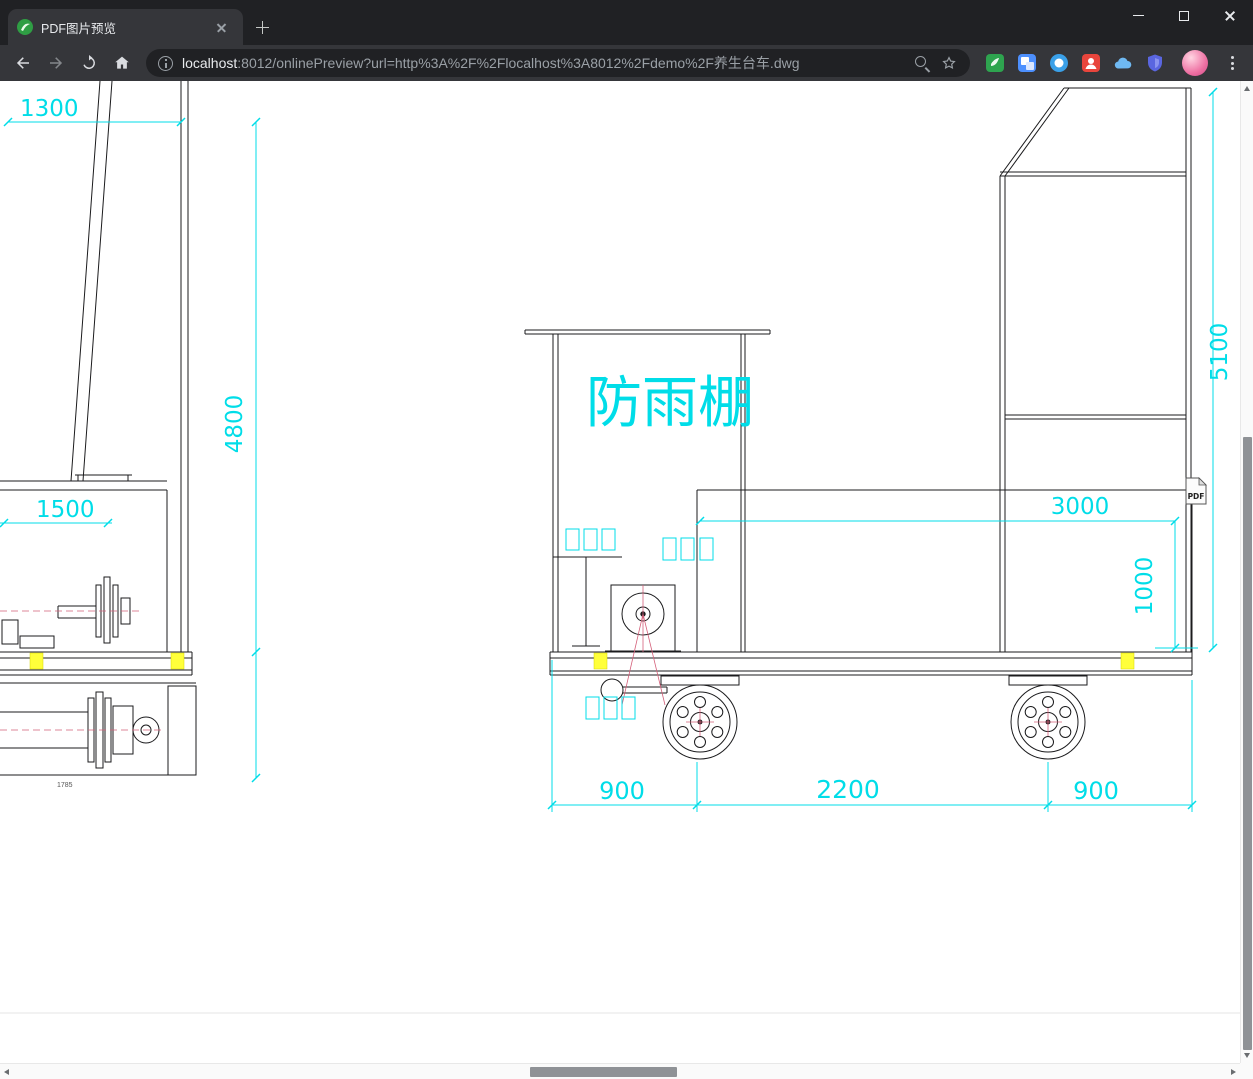 This screenshot has height=1079, width=1253. What do you see at coordinates (1246, 1071) in the screenshot?
I see `scrollbar-corner` at bounding box center [1246, 1071].